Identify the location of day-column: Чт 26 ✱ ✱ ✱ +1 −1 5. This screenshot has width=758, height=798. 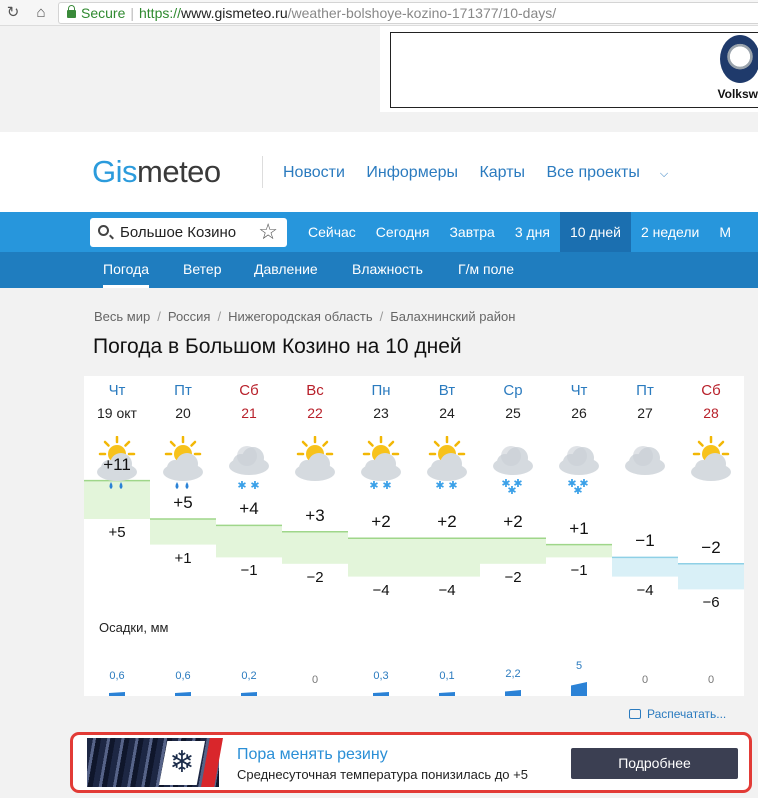
(579, 536).